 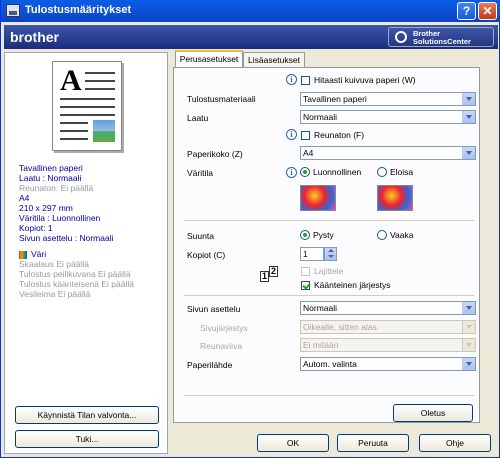 I want to click on help-button: Ohje, so click(x=455, y=443).